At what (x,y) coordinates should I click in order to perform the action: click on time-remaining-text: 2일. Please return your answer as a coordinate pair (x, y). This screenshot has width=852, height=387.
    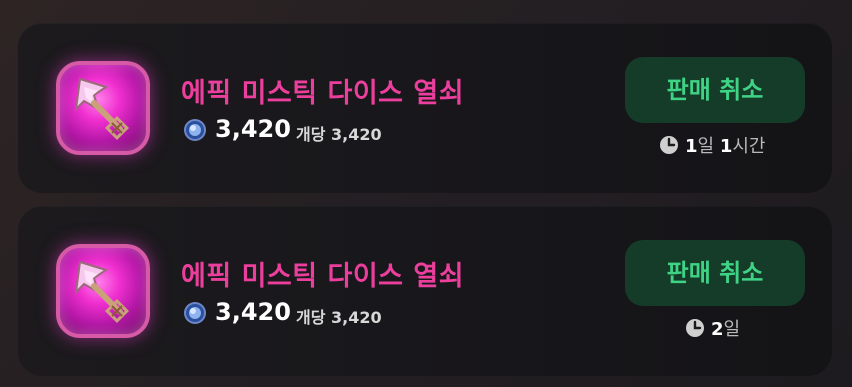
    Looking at the image, I should click on (726, 329).